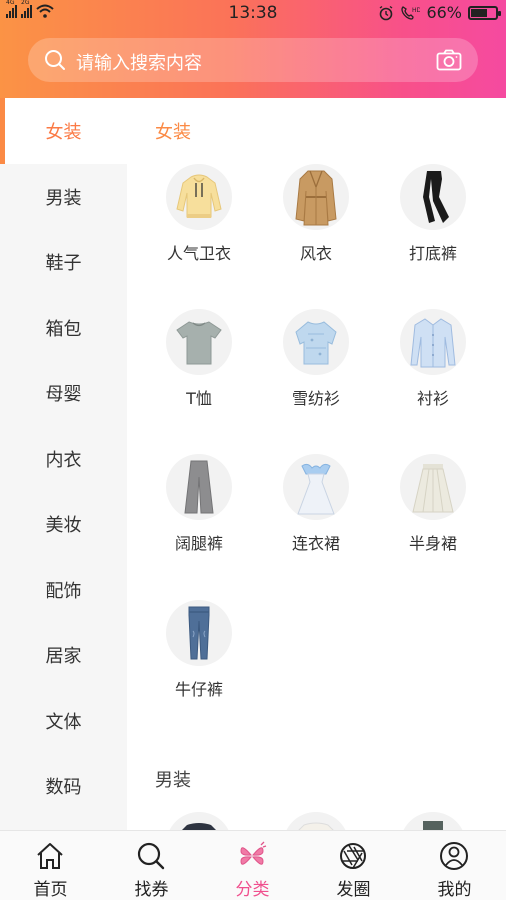 This screenshot has width=506, height=900. What do you see at coordinates (479, 12) in the screenshot?
I see `battery-fill` at bounding box center [479, 12].